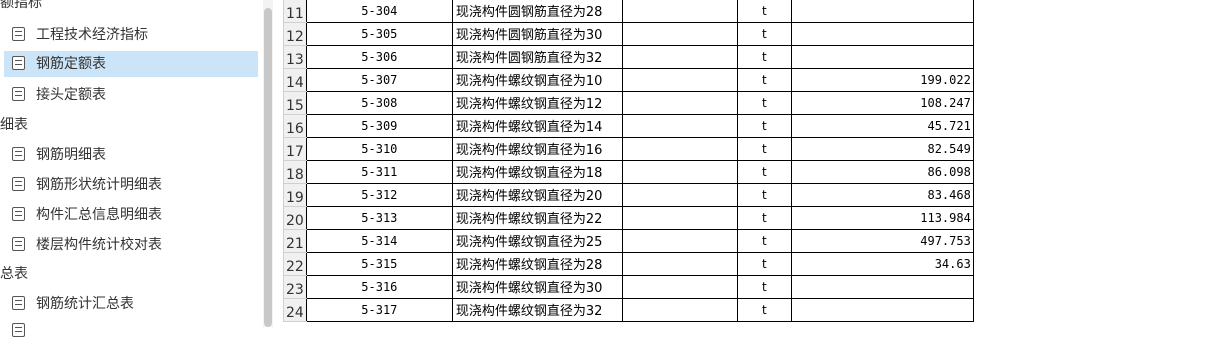 Image resolution: width=1231 pixels, height=344 pixels. Describe the element at coordinates (379, 33) in the screenshot. I see `quota-code-cell: 5-305` at that location.